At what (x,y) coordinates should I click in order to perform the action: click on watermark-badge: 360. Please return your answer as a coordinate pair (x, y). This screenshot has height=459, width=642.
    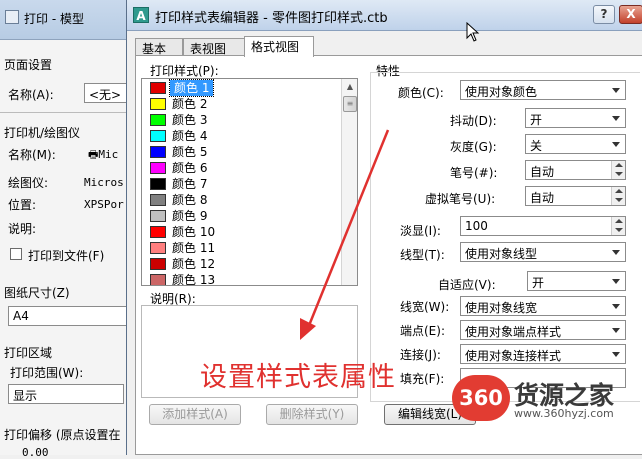
    Looking at the image, I should click on (481, 398).